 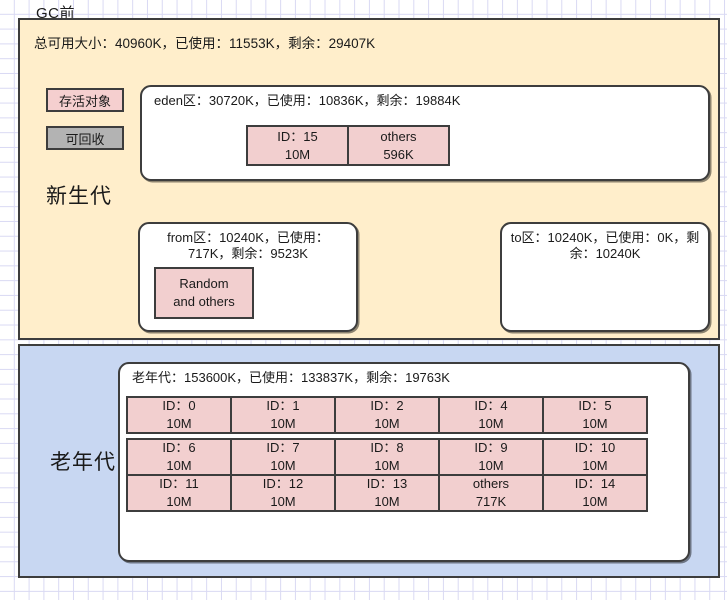 What do you see at coordinates (491, 501) in the screenshot?
I see `object-size: 717K` at bounding box center [491, 501].